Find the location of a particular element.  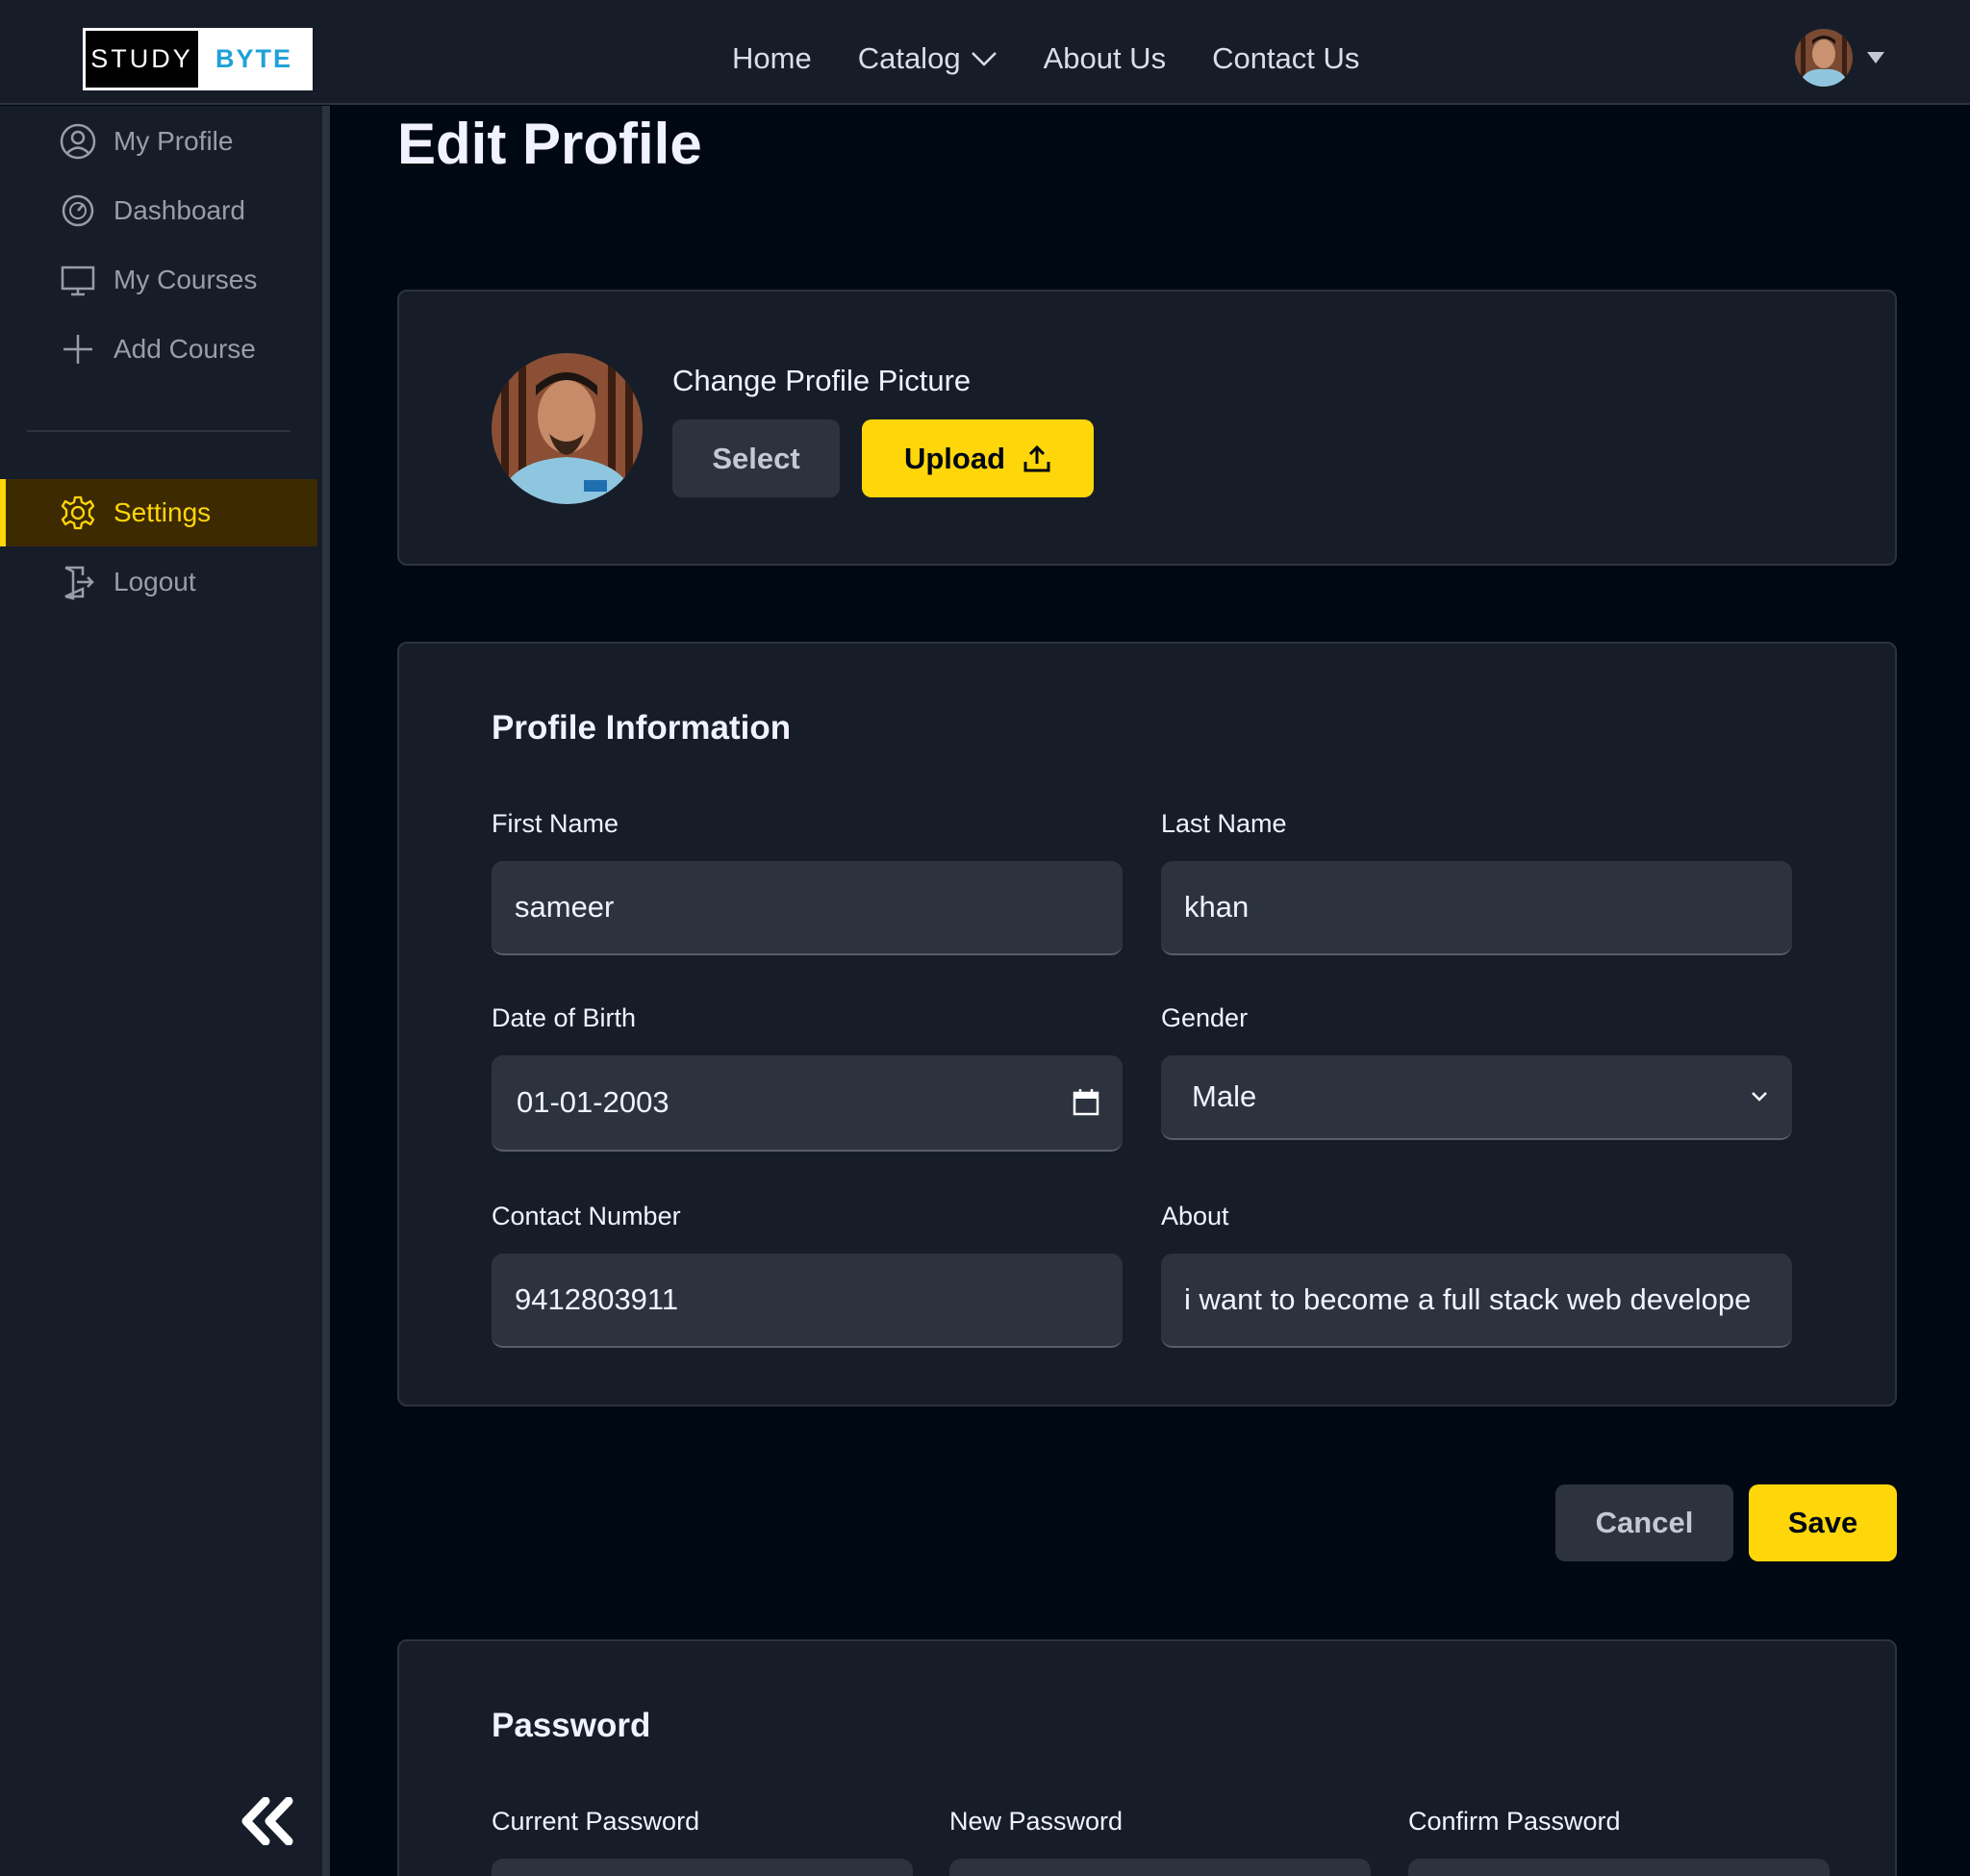

sidebar-item-label: My Courses is located at coordinates (186, 279).